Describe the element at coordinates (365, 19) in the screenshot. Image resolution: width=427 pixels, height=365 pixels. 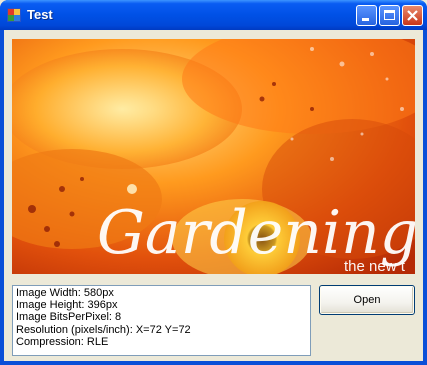
I see `minimize-icon` at that location.